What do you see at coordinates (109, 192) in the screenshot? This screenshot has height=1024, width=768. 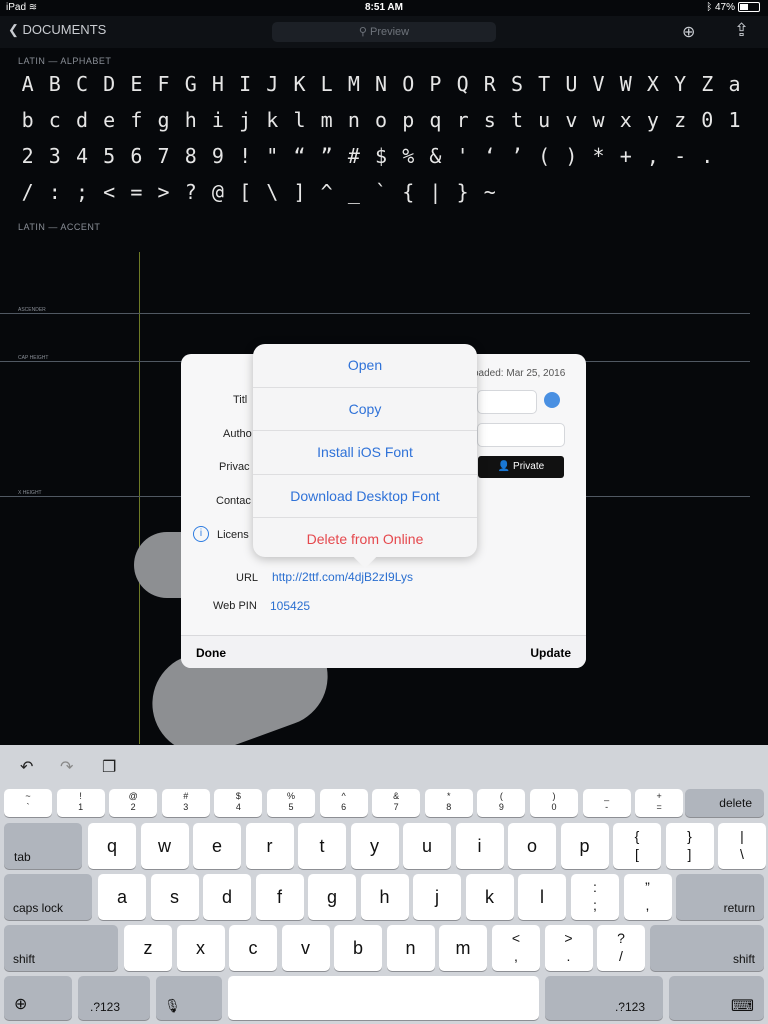 I see `glyph-cell: <` at bounding box center [109, 192].